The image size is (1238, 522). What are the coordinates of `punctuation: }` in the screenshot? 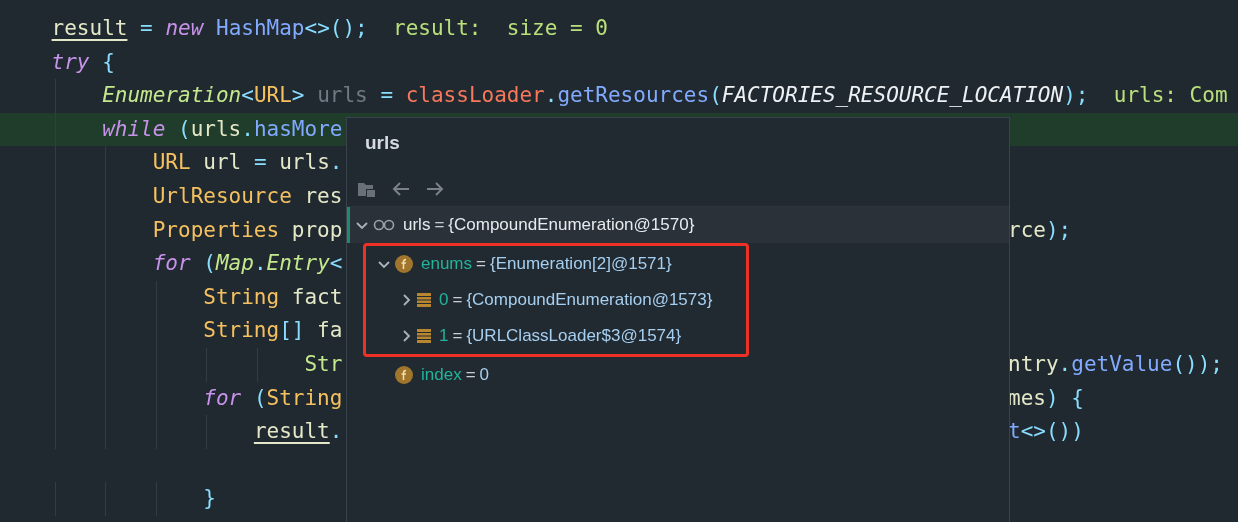 It's located at (209, 498).